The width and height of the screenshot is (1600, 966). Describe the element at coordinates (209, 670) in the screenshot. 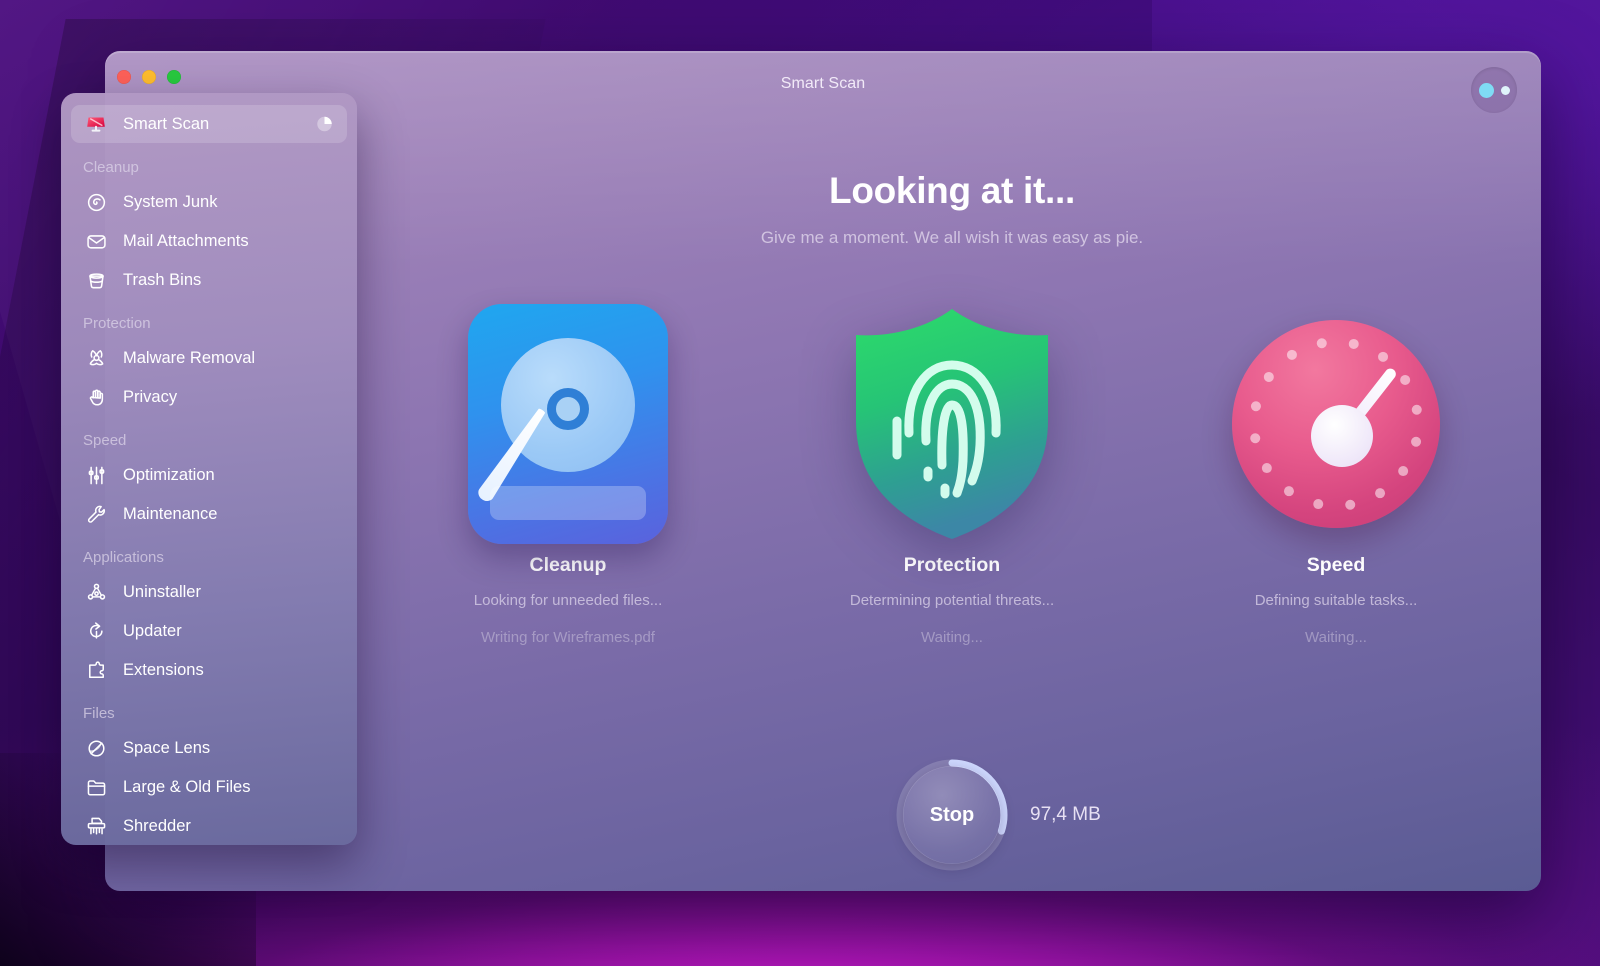

I see `sidebar-item-extensions: Extensions` at that location.